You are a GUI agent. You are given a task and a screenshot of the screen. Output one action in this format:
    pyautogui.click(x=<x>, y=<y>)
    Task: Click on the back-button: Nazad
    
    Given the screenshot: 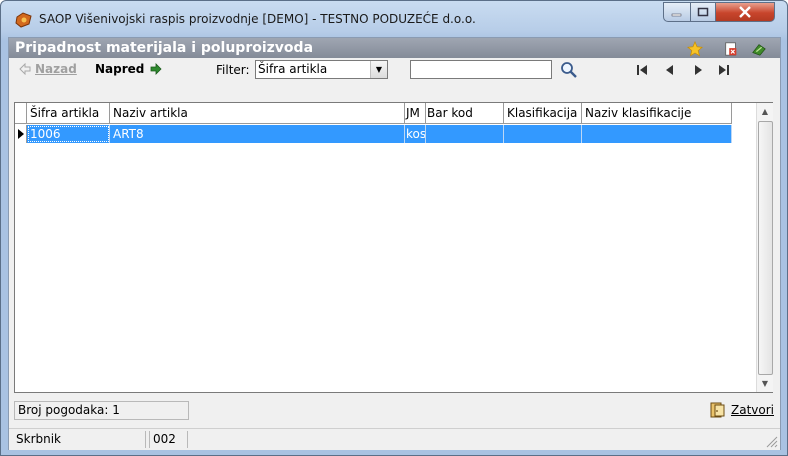 What is the action you would take?
    pyautogui.click(x=48, y=69)
    